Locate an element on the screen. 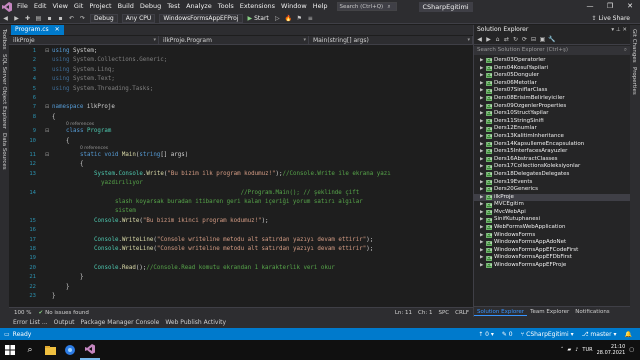 The height and width of the screenshot is (360, 640). code-line: using System.Text; is located at coordinates (83, 79).